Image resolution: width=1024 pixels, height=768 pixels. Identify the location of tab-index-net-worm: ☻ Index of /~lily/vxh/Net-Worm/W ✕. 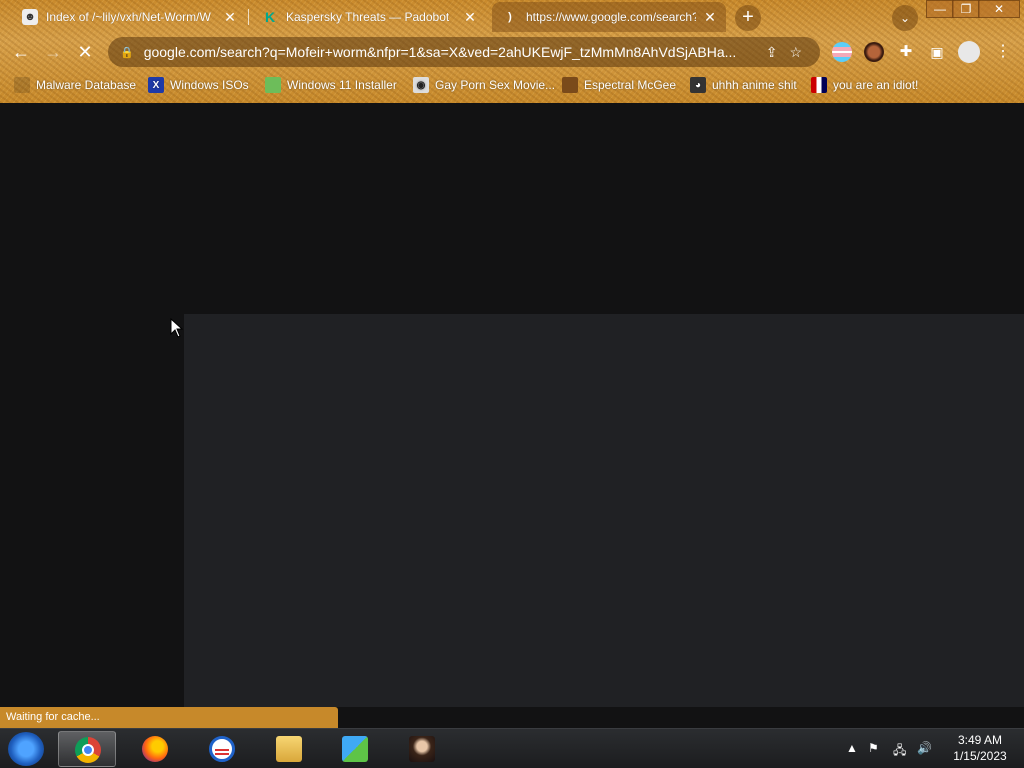
(129, 17).